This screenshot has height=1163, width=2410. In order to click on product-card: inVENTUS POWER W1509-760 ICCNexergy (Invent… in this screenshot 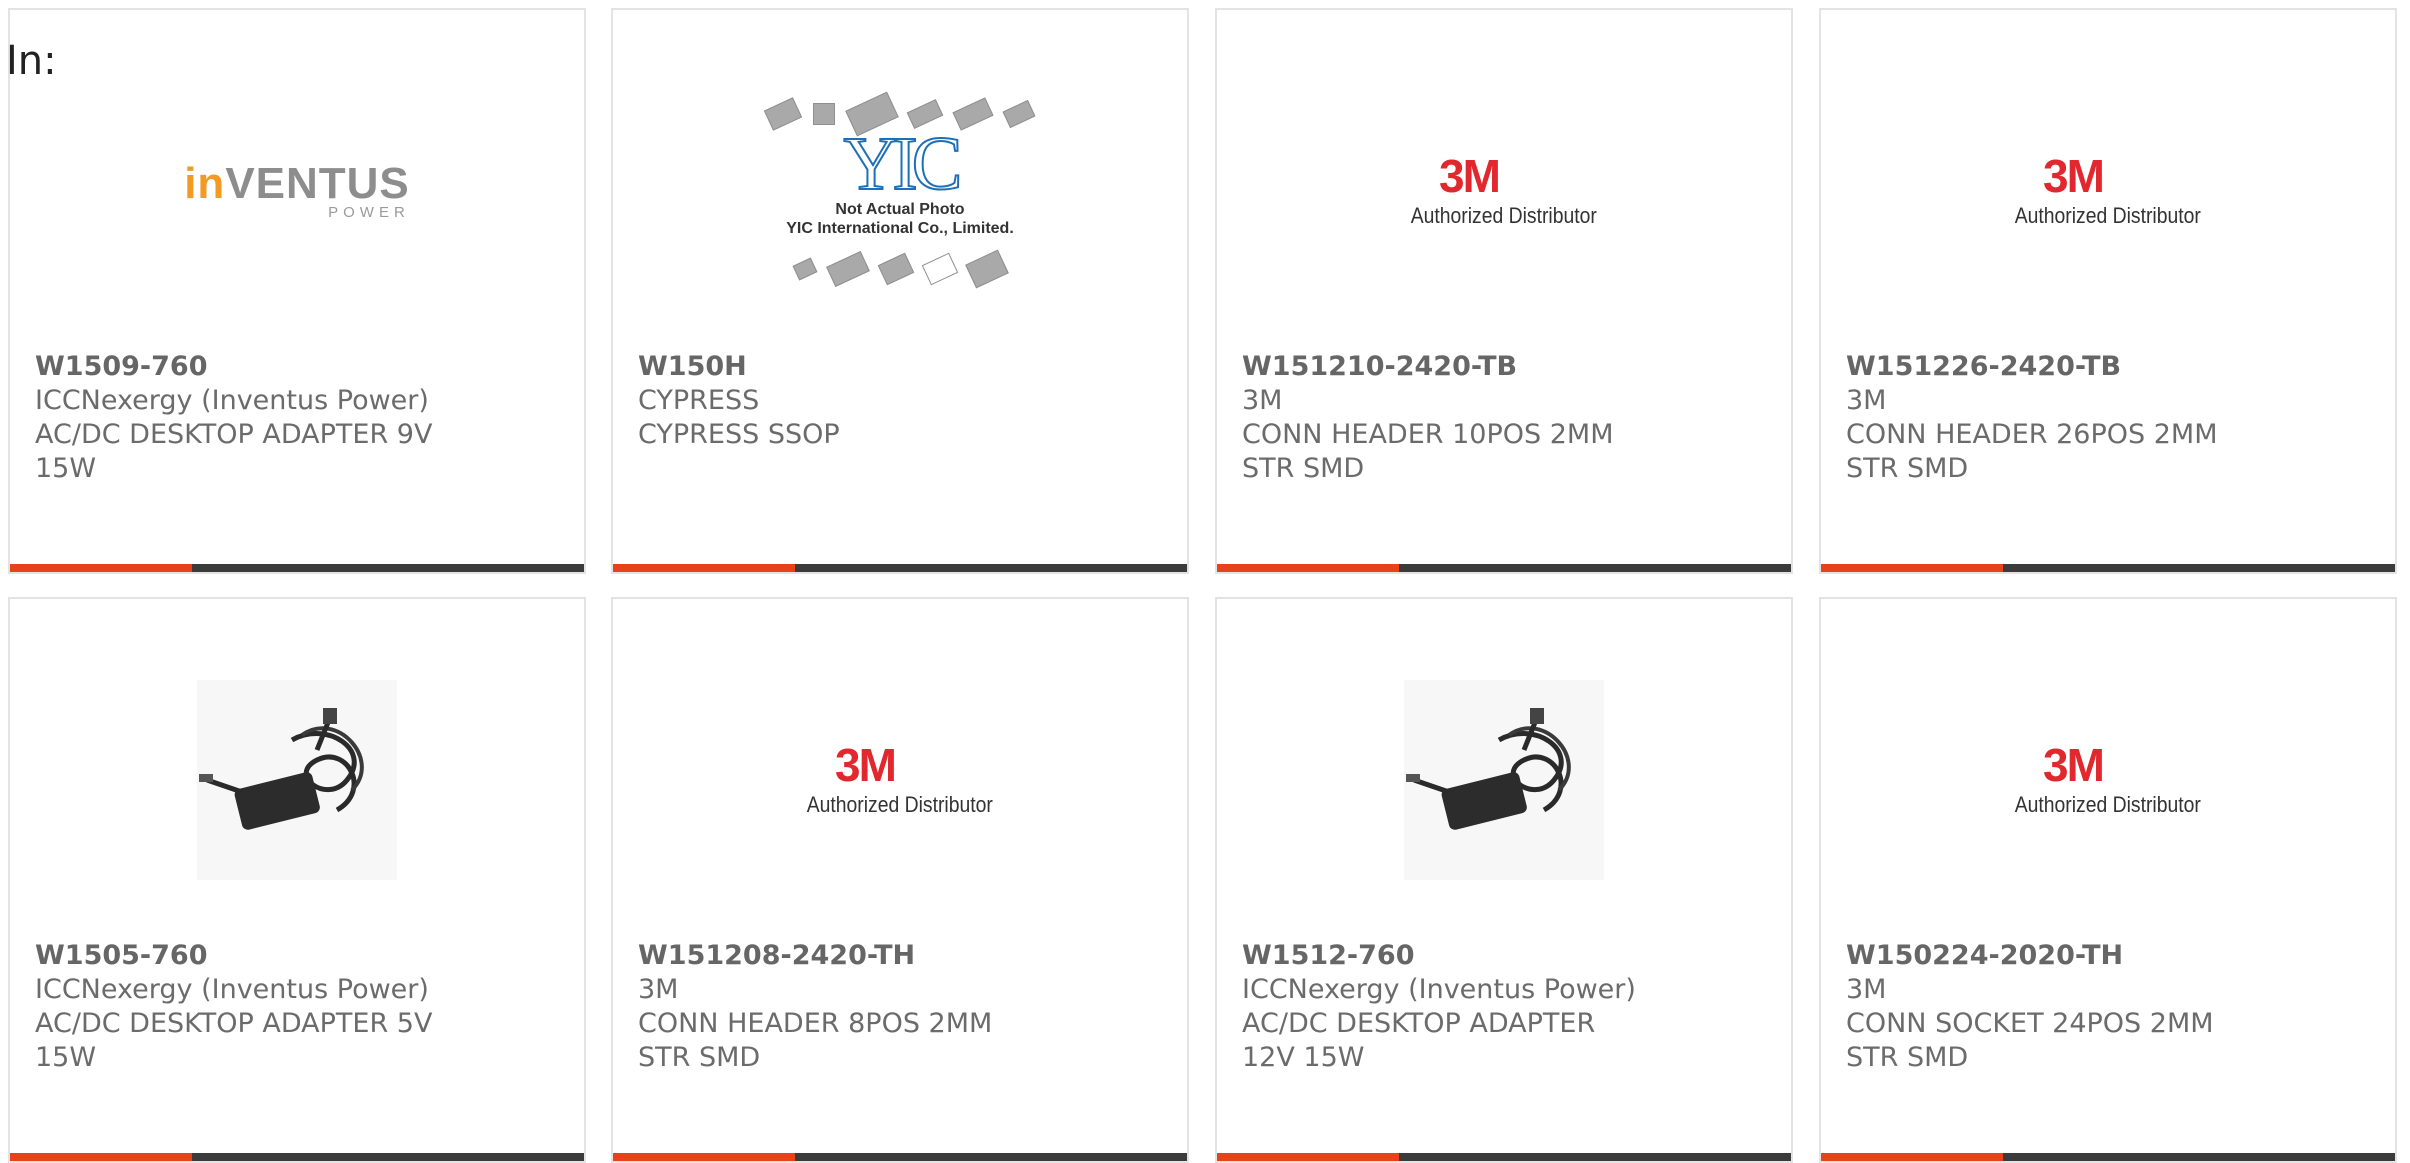, I will do `click(297, 291)`.